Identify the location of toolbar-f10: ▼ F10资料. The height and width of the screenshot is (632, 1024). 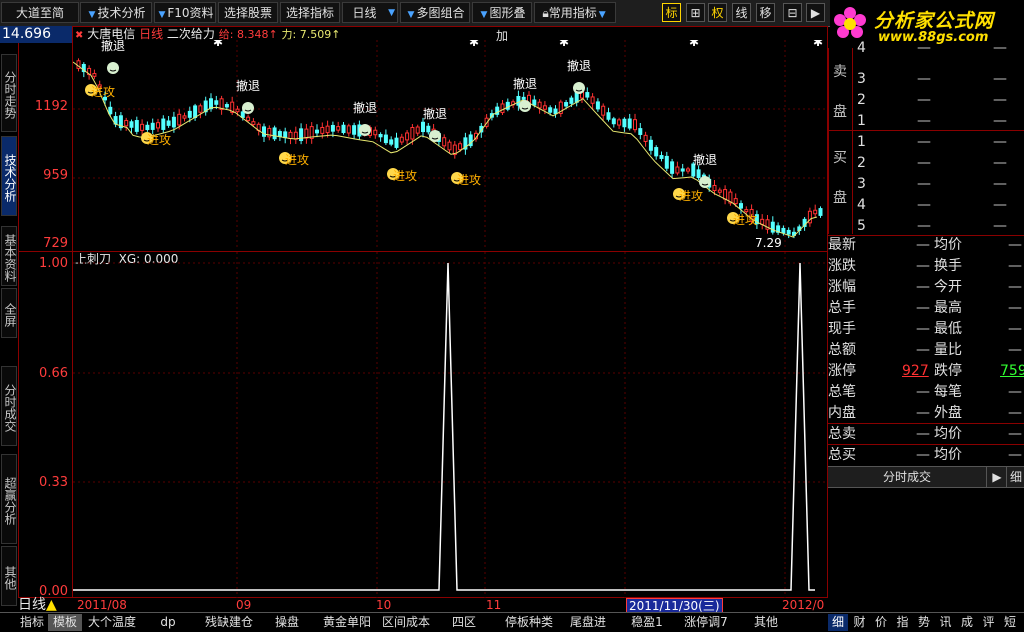
(185, 12).